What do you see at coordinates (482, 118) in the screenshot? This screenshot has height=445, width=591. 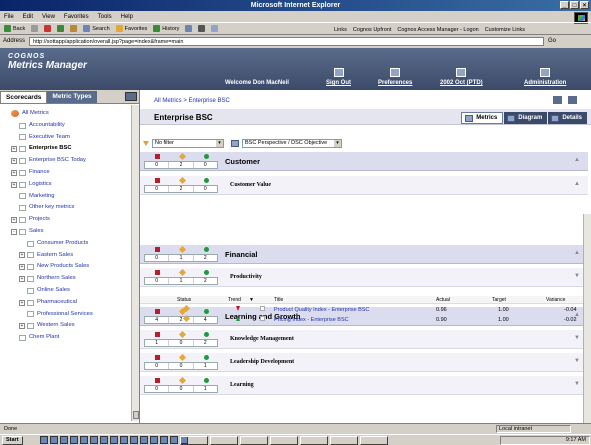 I see `tab-metrics: Metrics` at bounding box center [482, 118].